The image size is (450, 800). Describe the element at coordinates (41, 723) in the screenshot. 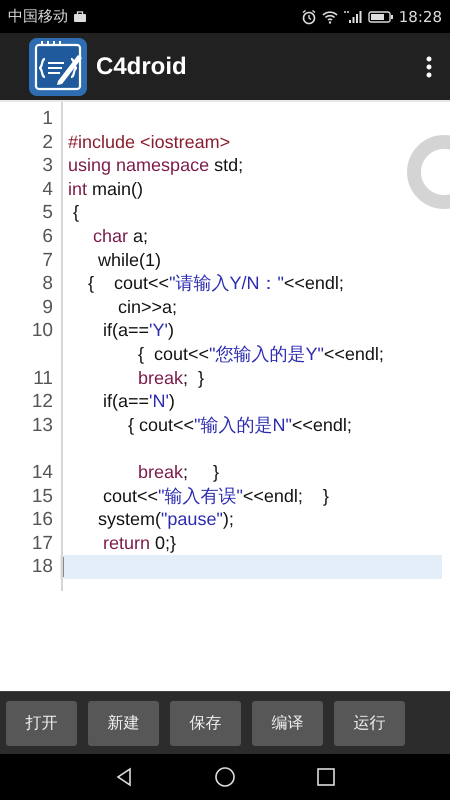

I see `toolbar-button: 打开` at that location.